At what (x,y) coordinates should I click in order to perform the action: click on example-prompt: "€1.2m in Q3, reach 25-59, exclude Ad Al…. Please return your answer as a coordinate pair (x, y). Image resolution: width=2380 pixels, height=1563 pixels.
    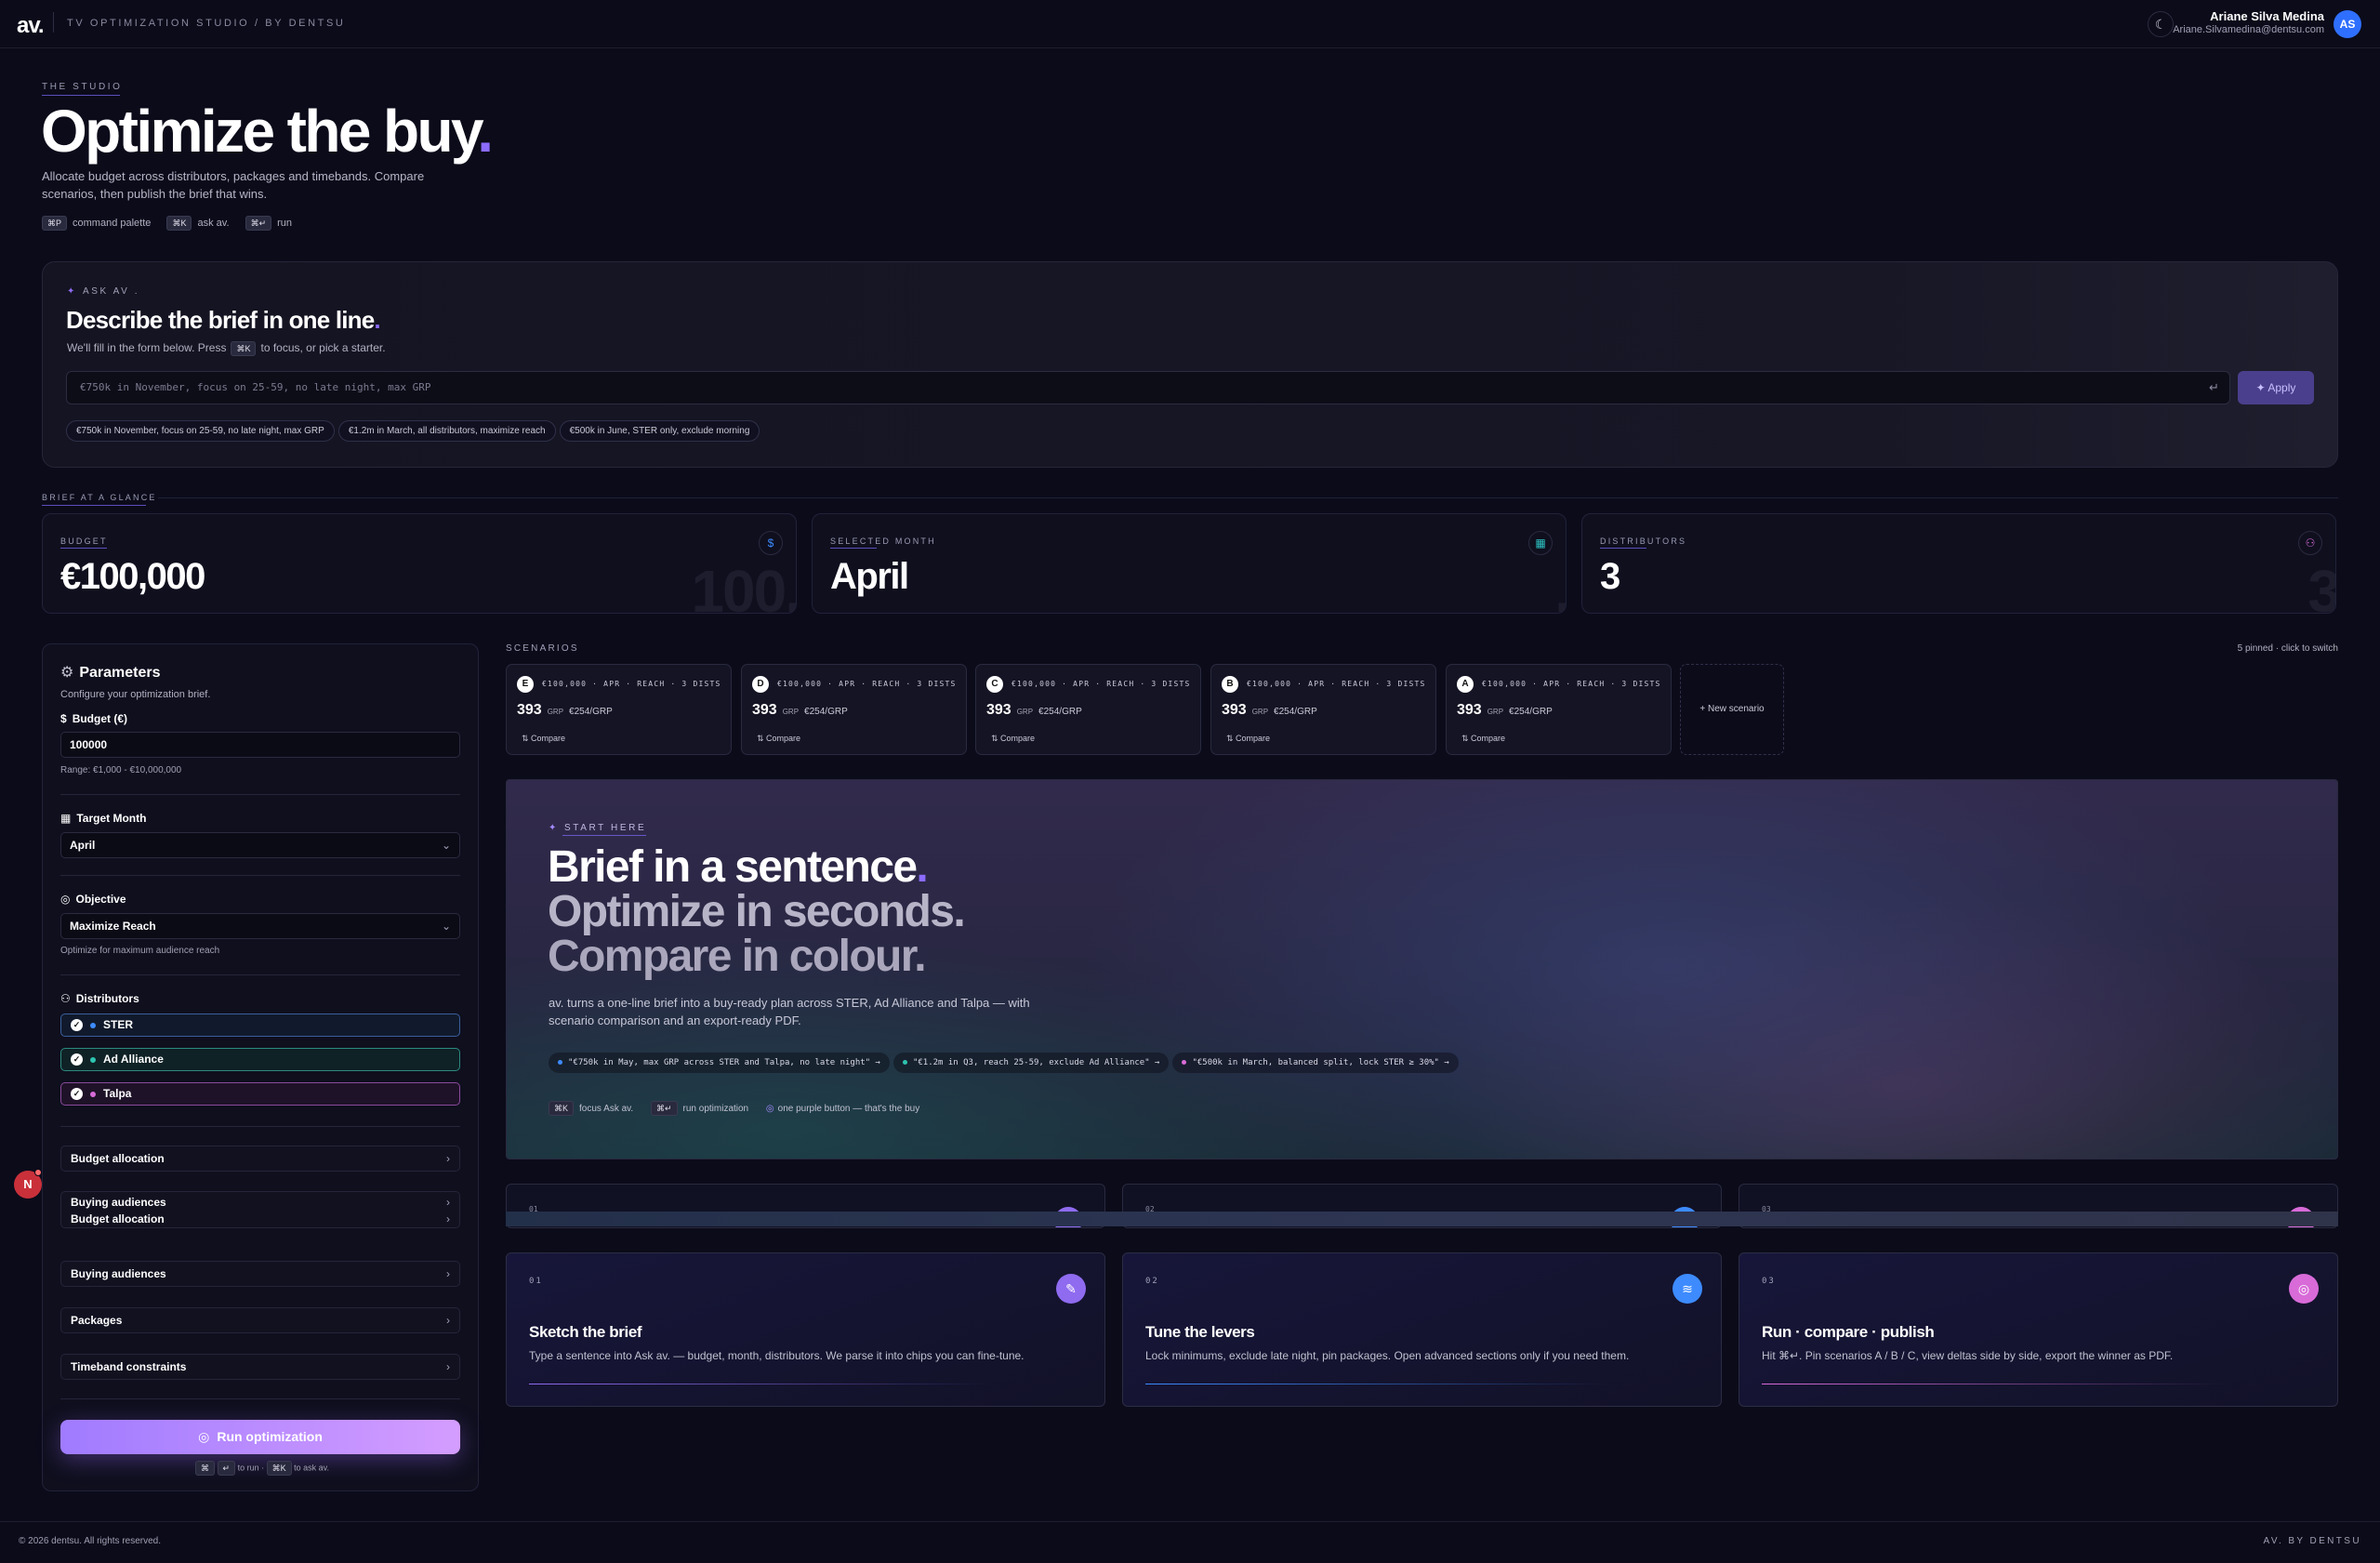
    Looking at the image, I should click on (1031, 1063).